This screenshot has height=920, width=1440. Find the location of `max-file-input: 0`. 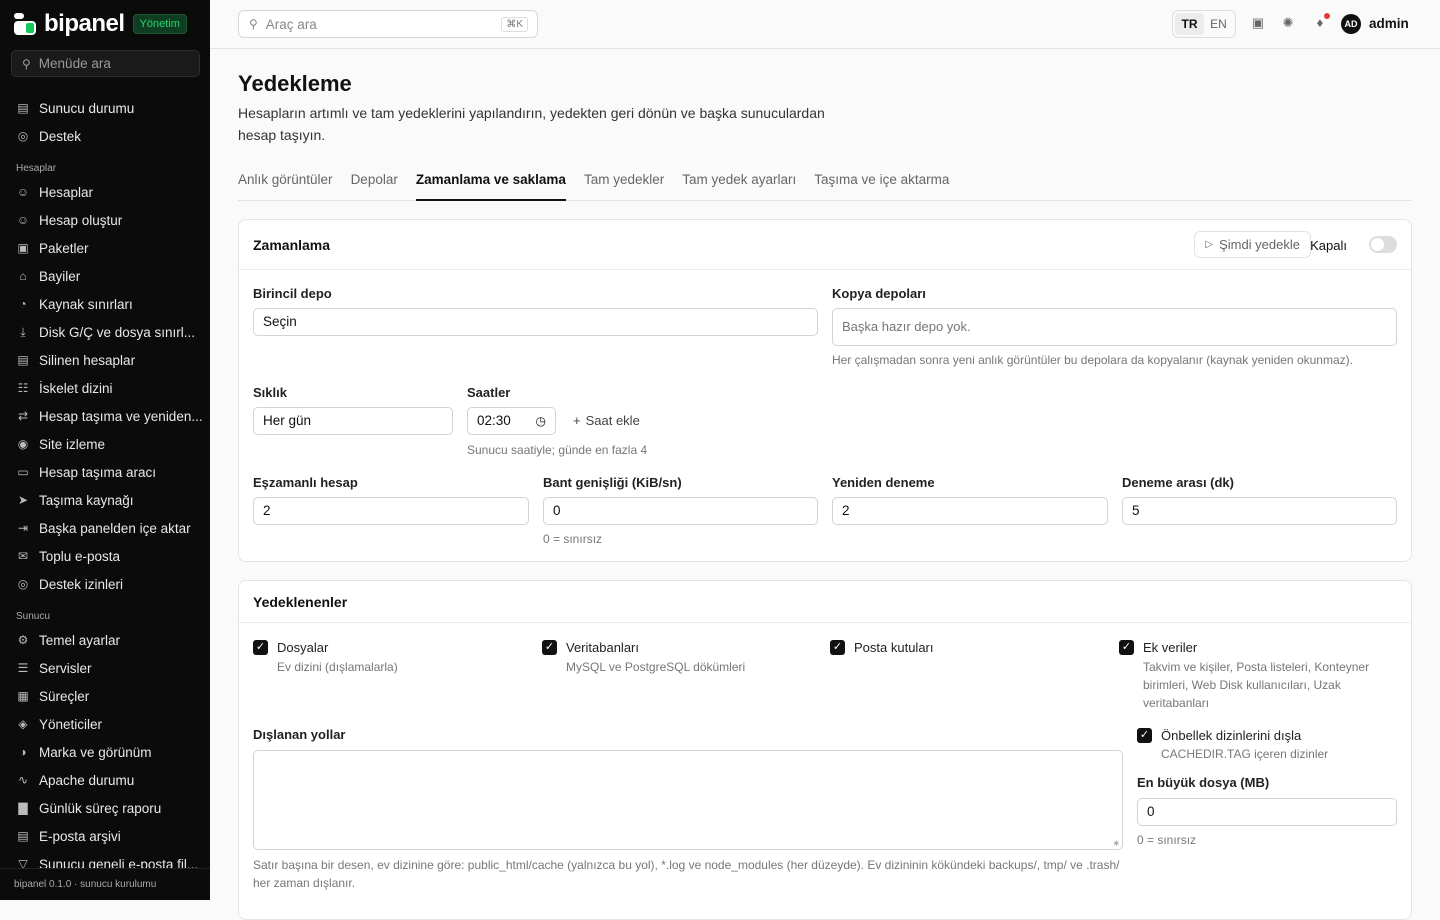

max-file-input: 0 is located at coordinates (1267, 812).